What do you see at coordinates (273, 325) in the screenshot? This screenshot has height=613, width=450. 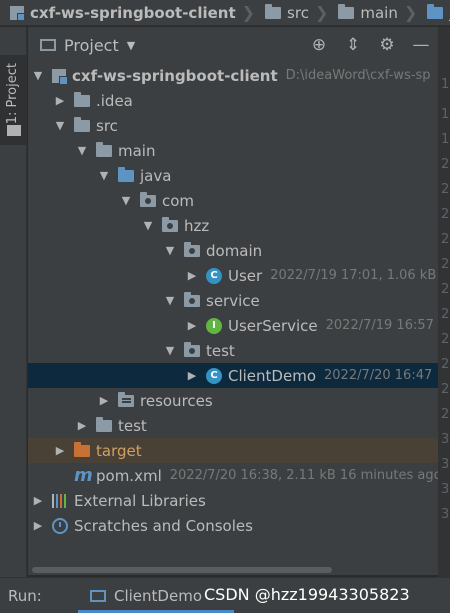 I see `tree-item-label: UserService` at bounding box center [273, 325].